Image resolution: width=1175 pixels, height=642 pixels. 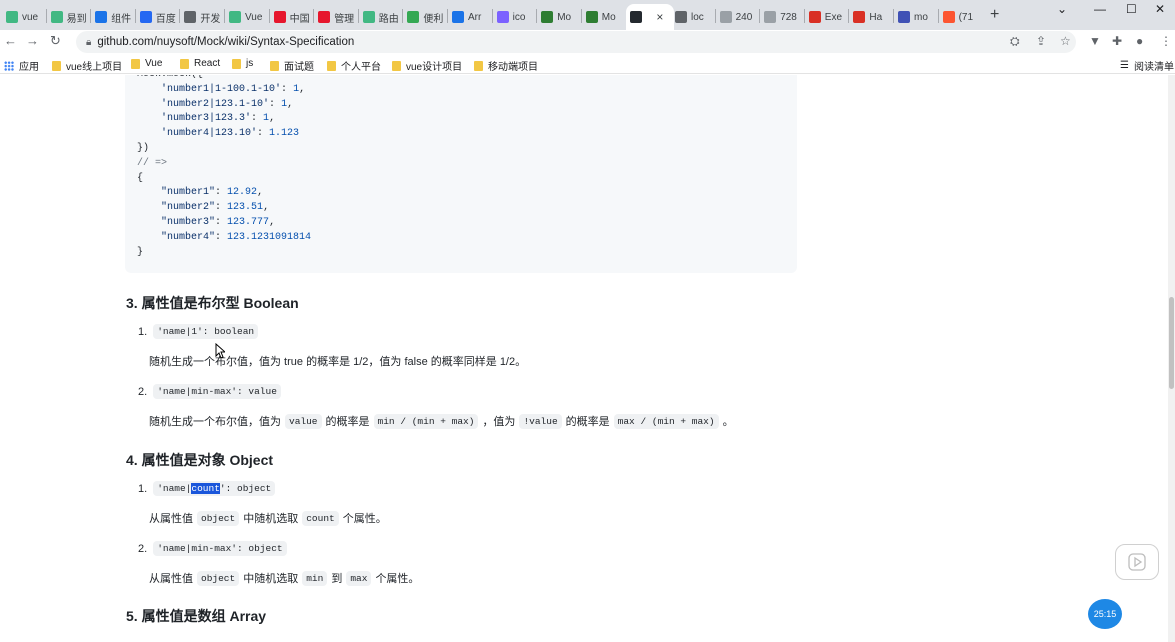 What do you see at coordinates (1131, 9) in the screenshot?
I see `maximize-button: ☐` at bounding box center [1131, 9].